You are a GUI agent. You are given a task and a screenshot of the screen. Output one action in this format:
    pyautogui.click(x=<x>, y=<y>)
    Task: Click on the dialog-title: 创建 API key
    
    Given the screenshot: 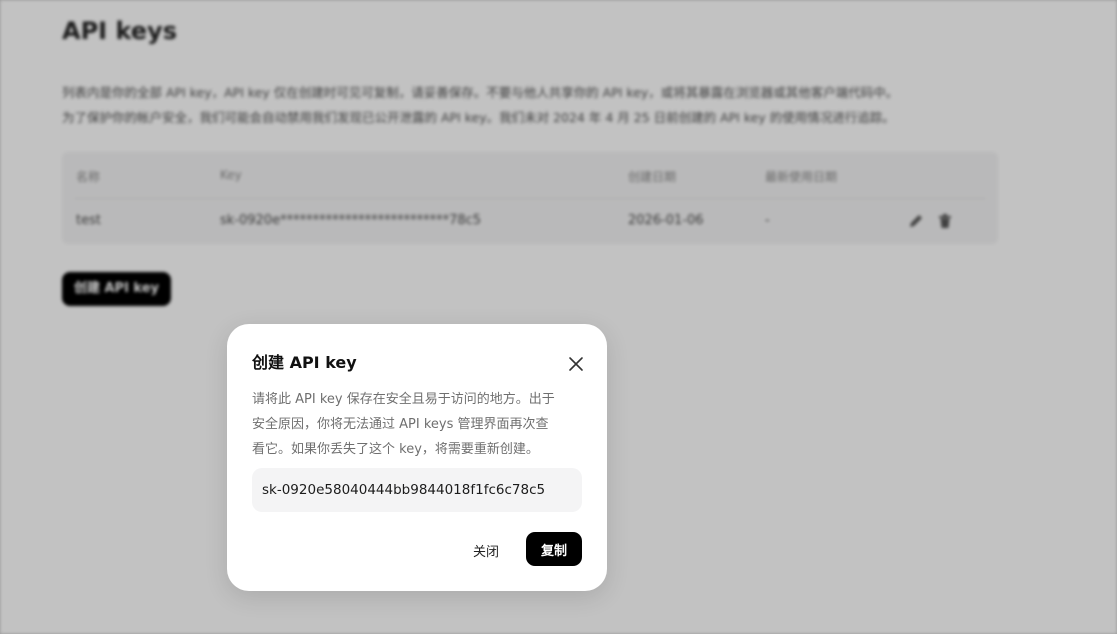 What is the action you would take?
    pyautogui.click(x=304, y=362)
    